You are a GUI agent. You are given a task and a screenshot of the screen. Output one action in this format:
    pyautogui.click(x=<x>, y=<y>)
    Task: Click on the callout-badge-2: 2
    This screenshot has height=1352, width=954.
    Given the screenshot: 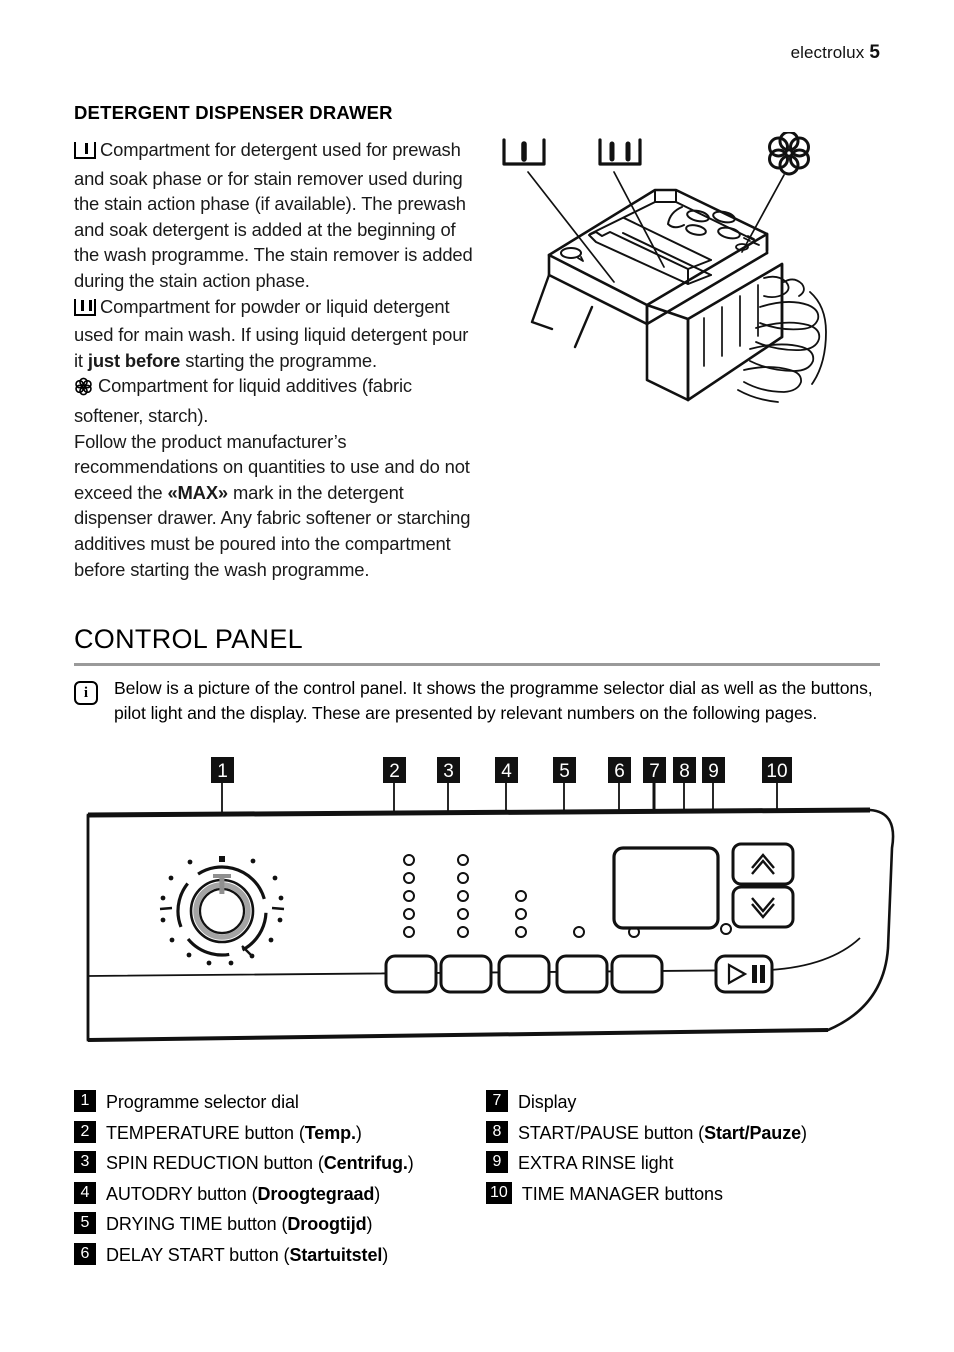 What is the action you would take?
    pyautogui.click(x=394, y=770)
    